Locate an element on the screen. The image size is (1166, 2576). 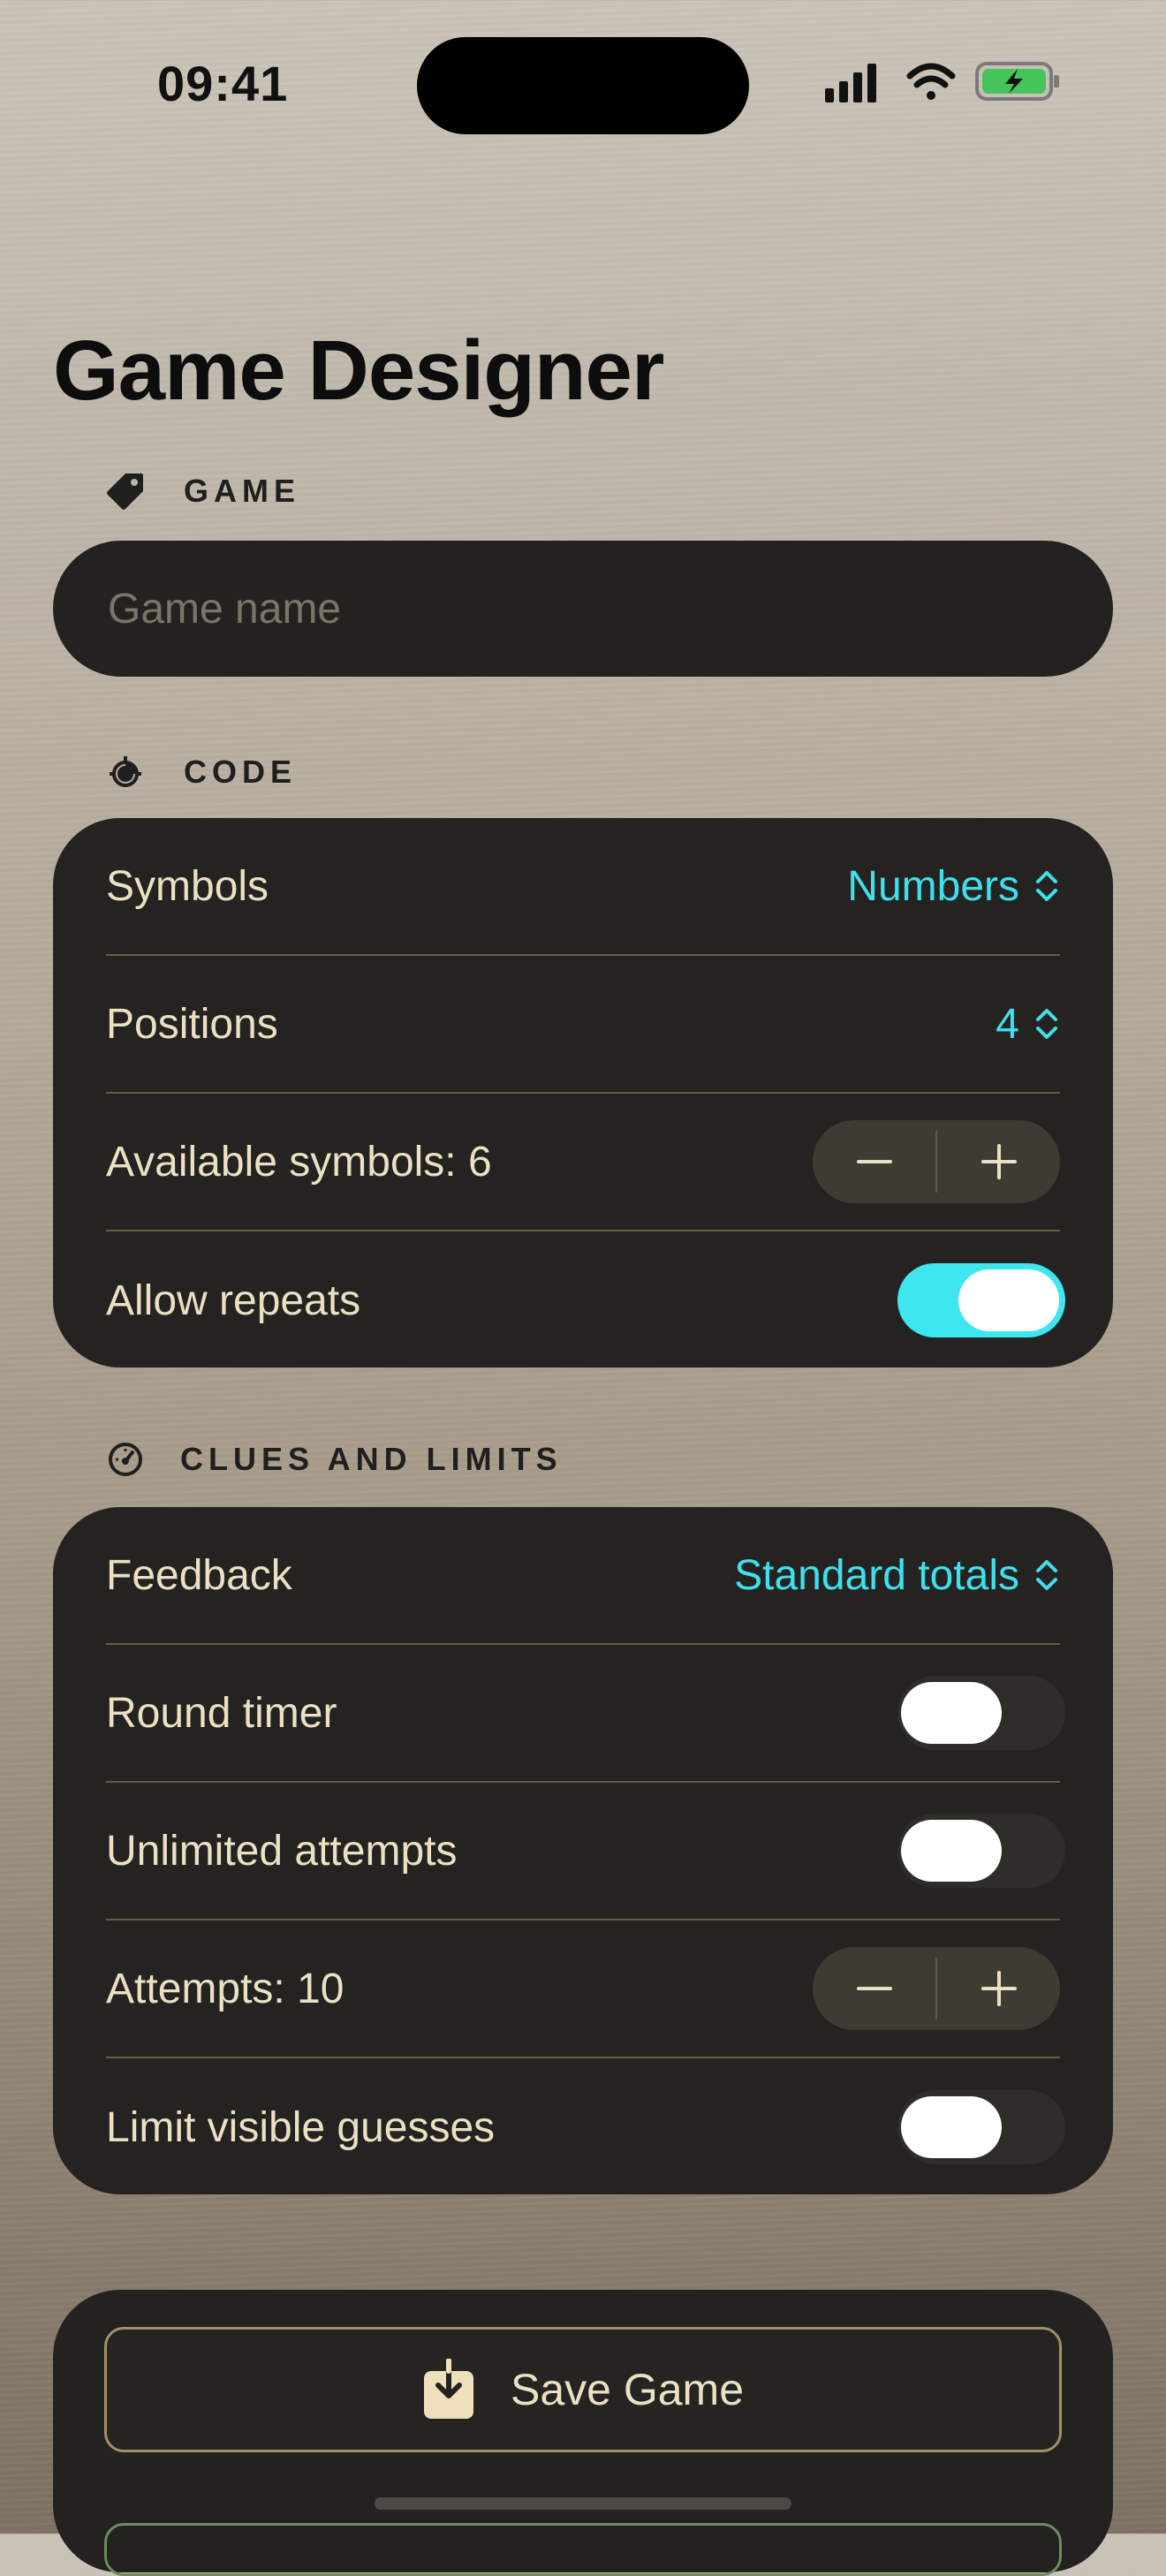
feedback-row: Feedback Standard totals is located at coordinates (583, 1576).